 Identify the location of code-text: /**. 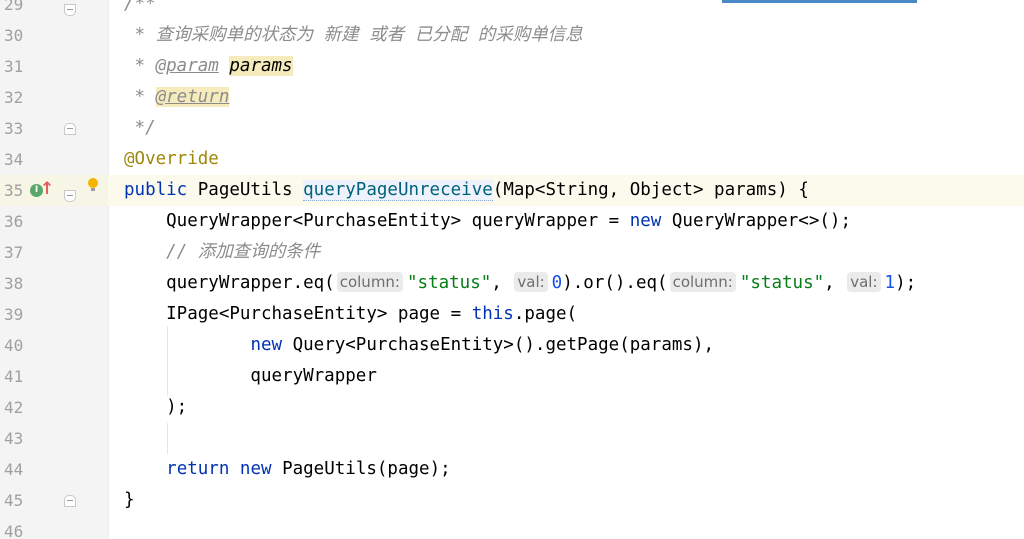
(140, 10).